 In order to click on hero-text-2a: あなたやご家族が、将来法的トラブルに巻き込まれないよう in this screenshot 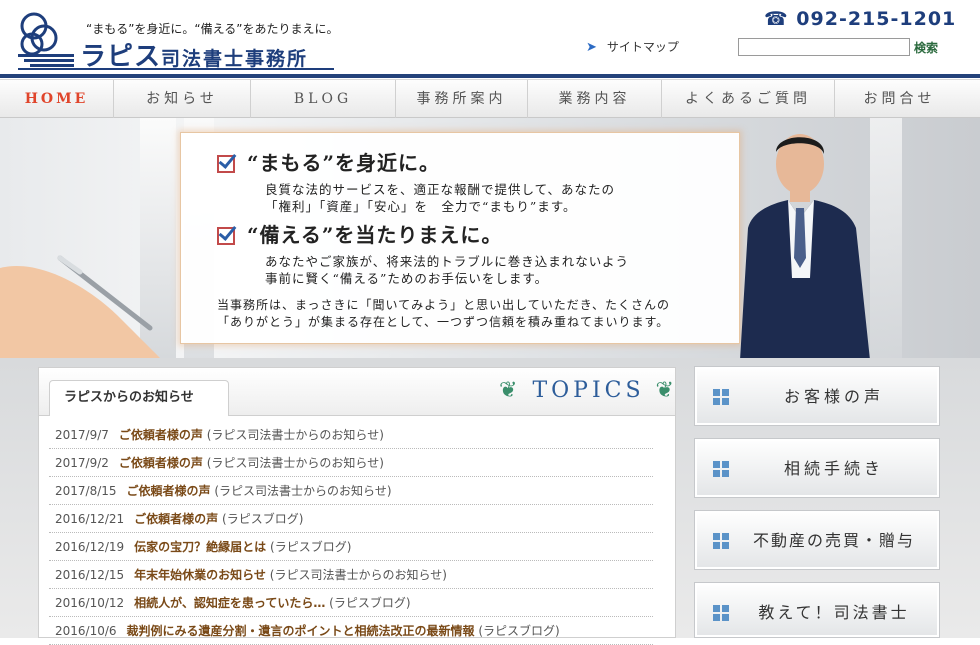, I will do `click(447, 261)`.